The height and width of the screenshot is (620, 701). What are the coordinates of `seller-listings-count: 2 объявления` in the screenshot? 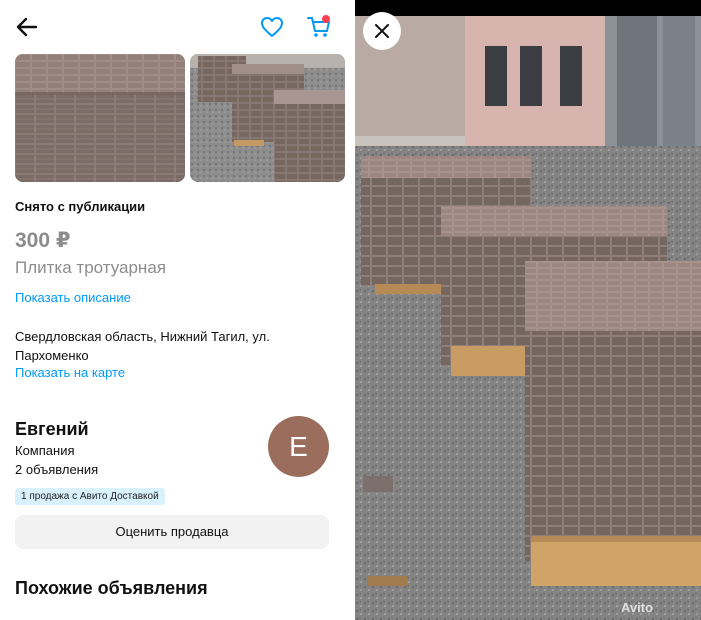 It's located at (56, 469).